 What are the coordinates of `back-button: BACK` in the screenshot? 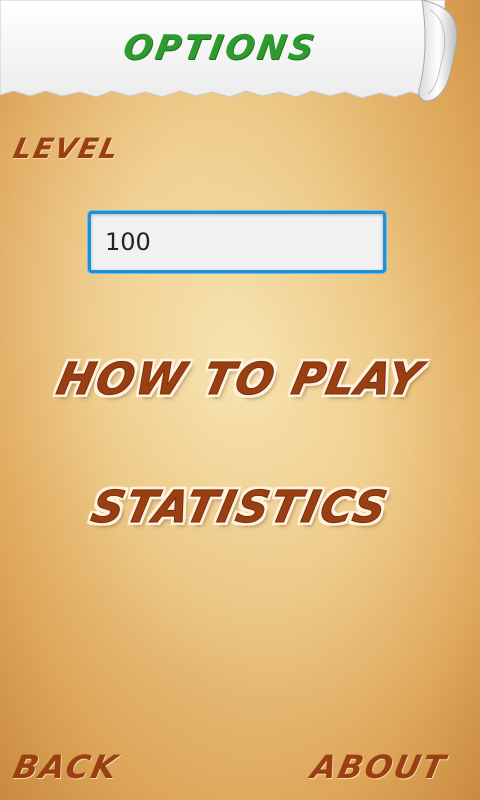 It's located at (66, 767).